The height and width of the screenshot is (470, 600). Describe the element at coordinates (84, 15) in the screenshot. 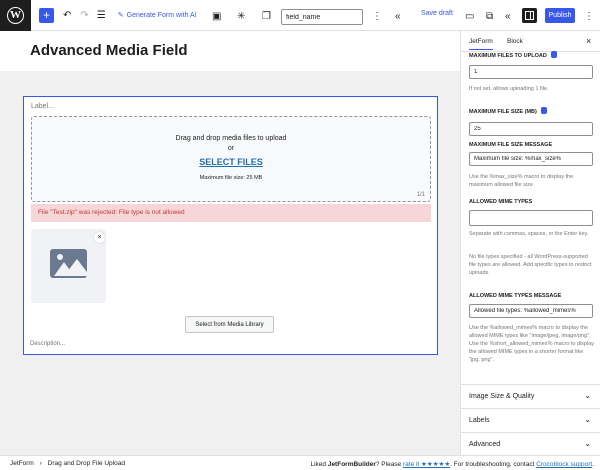

I see `redo-icon: ↷` at that location.